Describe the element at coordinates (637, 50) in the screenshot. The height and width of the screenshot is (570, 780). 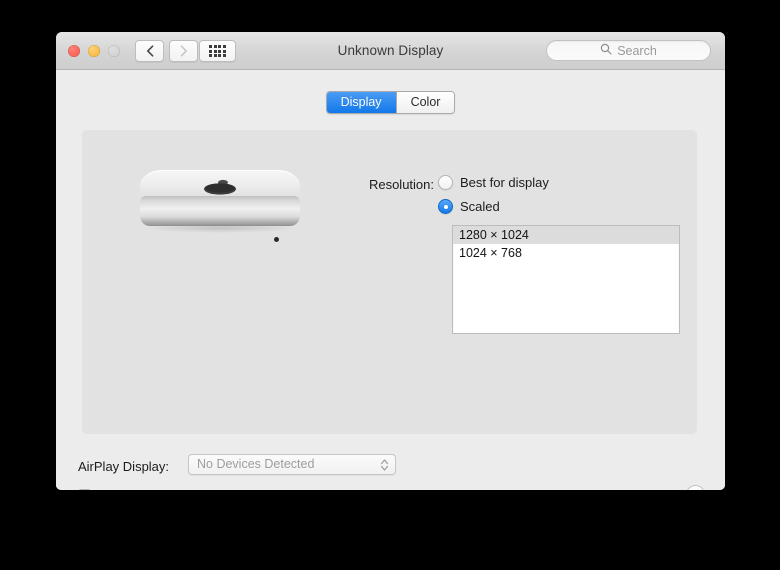
I see `search-placeholder: Search` at that location.